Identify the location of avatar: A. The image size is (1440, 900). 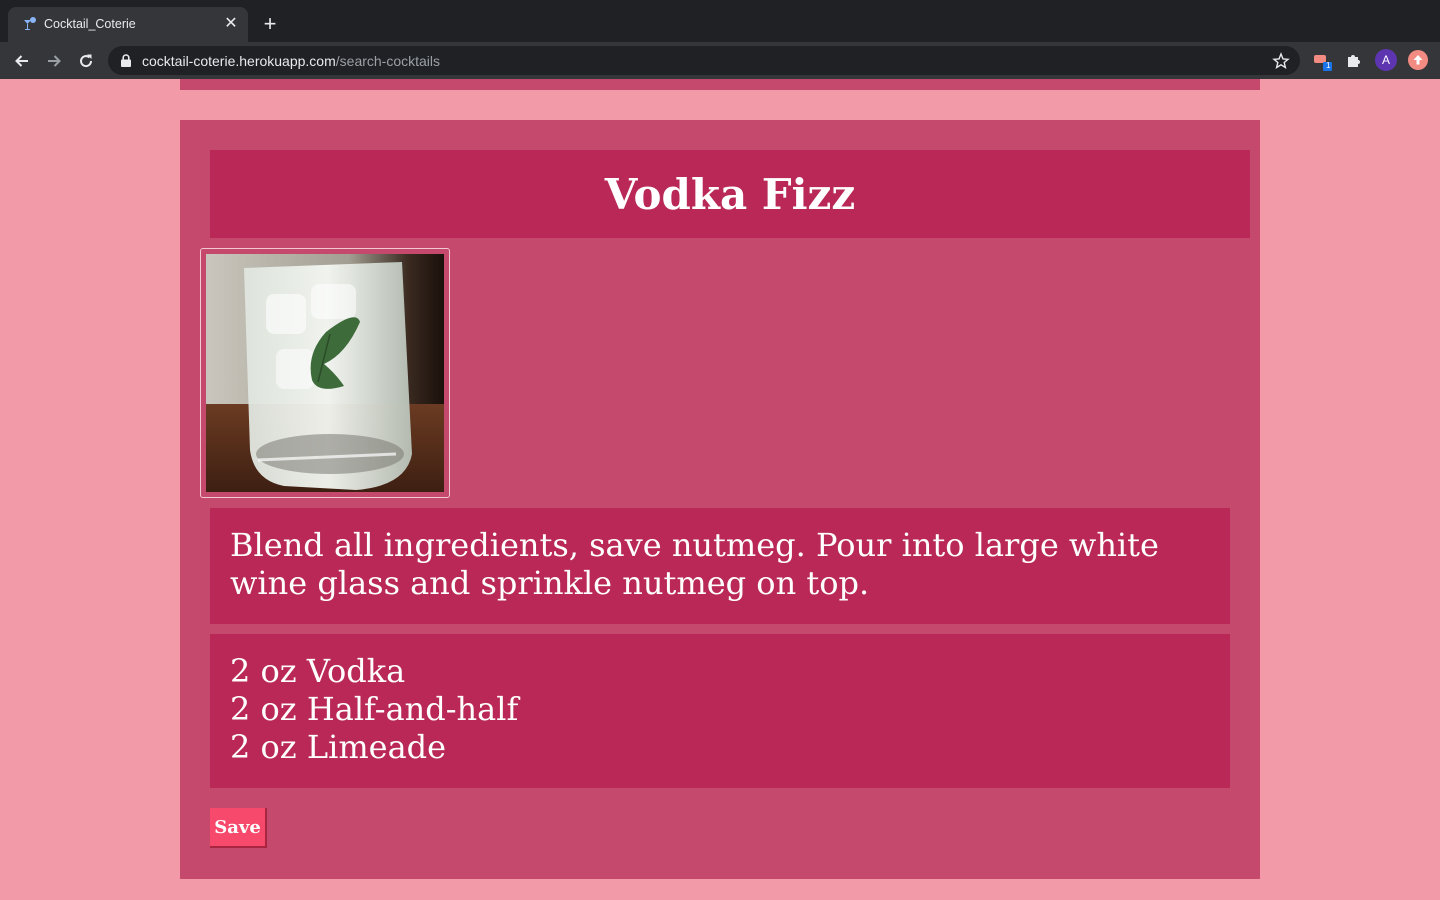
(1386, 60).